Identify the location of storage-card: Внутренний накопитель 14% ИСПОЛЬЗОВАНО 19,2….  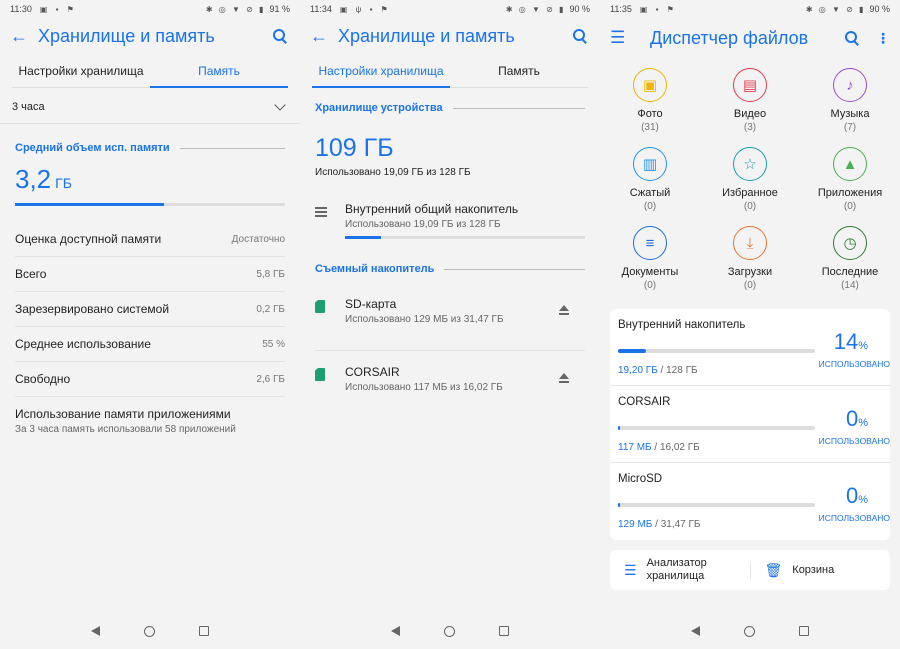
(750, 424).